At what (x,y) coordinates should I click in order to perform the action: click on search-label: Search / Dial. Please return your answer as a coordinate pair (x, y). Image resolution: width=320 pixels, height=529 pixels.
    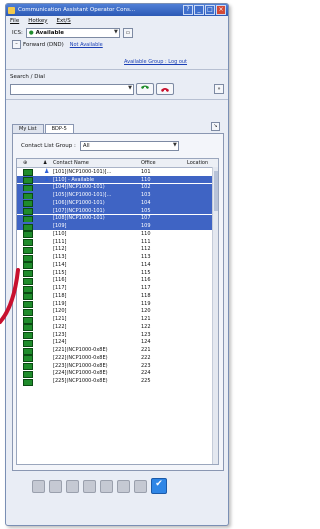
    Looking at the image, I should click on (27, 77).